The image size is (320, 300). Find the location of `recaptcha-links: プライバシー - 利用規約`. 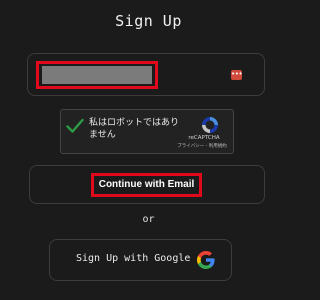

recaptcha-links: プライバシー - 利用規約 is located at coordinates (202, 146).